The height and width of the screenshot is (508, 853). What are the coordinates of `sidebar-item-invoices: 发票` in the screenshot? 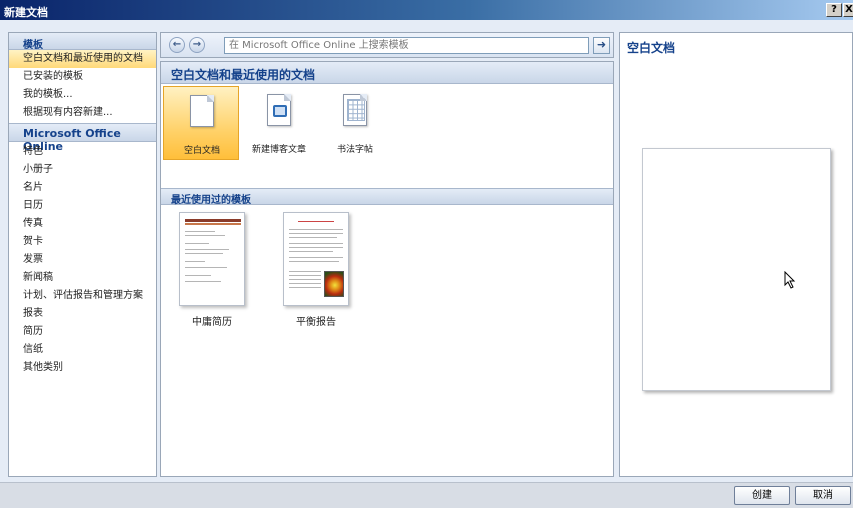 It's located at (82, 260).